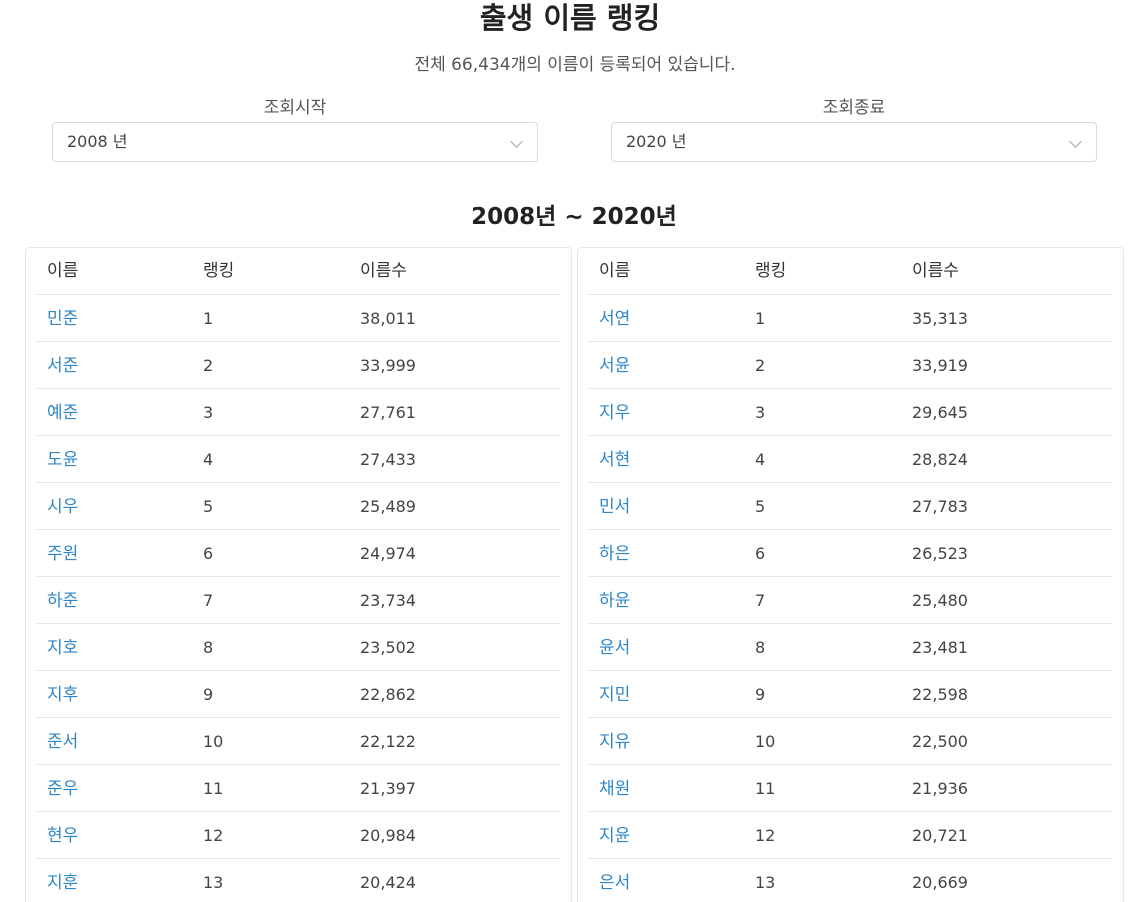 The image size is (1140, 902). I want to click on count-cell: 22,500, so click(940, 741).